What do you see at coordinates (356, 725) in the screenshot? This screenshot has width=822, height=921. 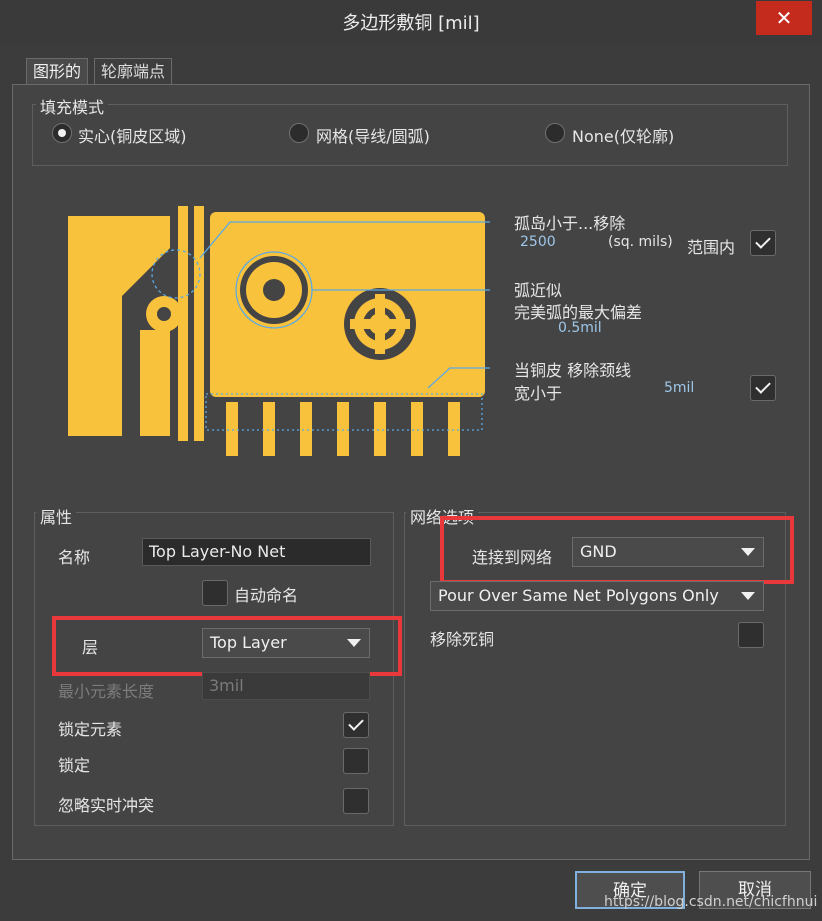 I see `lock-primitives-checkbox` at bounding box center [356, 725].